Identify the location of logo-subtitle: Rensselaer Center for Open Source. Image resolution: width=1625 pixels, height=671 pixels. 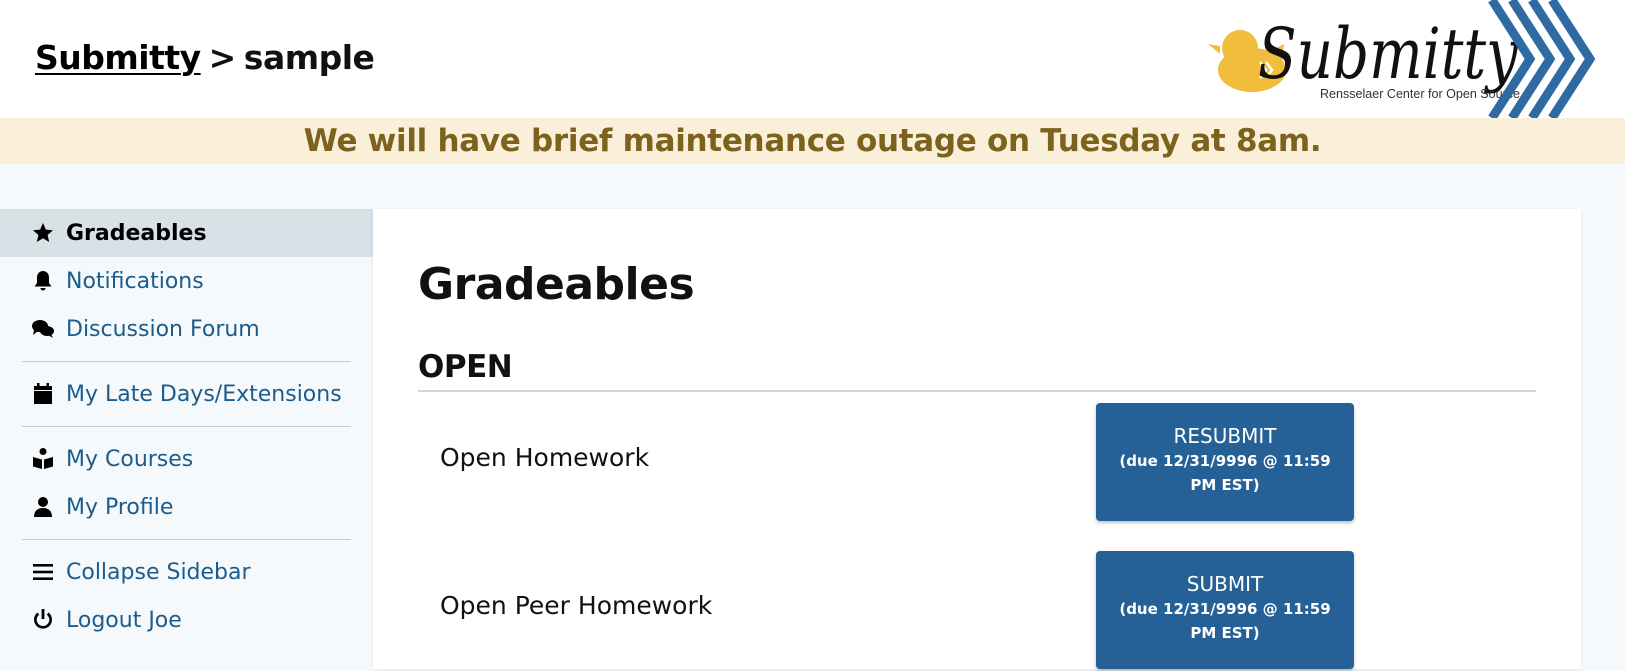
(1420, 93).